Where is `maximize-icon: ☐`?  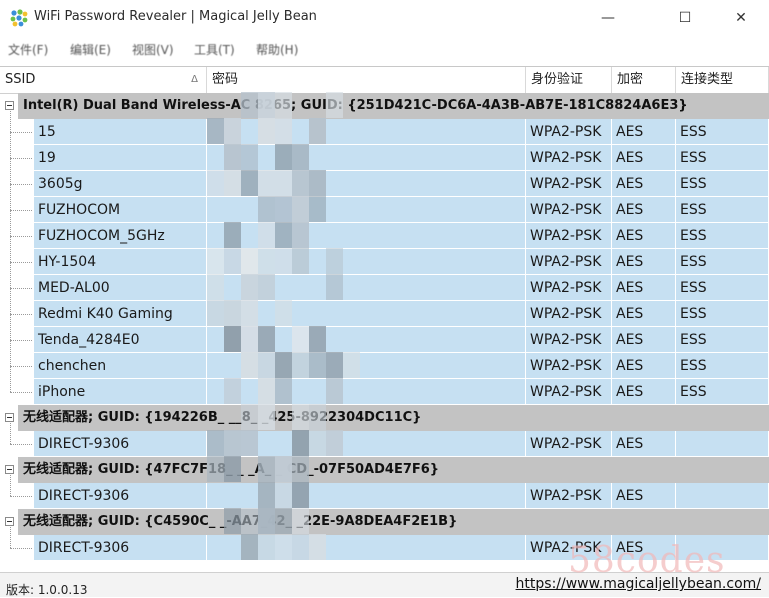 maximize-icon: ☐ is located at coordinates (685, 18).